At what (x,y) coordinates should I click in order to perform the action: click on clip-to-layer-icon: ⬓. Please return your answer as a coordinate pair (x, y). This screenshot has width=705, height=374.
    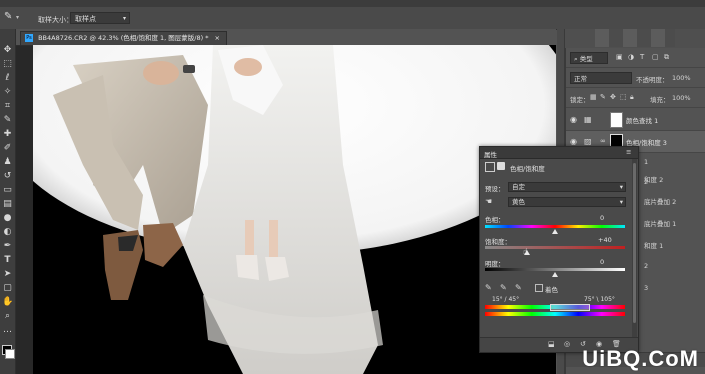
    Looking at the image, I should click on (551, 344).